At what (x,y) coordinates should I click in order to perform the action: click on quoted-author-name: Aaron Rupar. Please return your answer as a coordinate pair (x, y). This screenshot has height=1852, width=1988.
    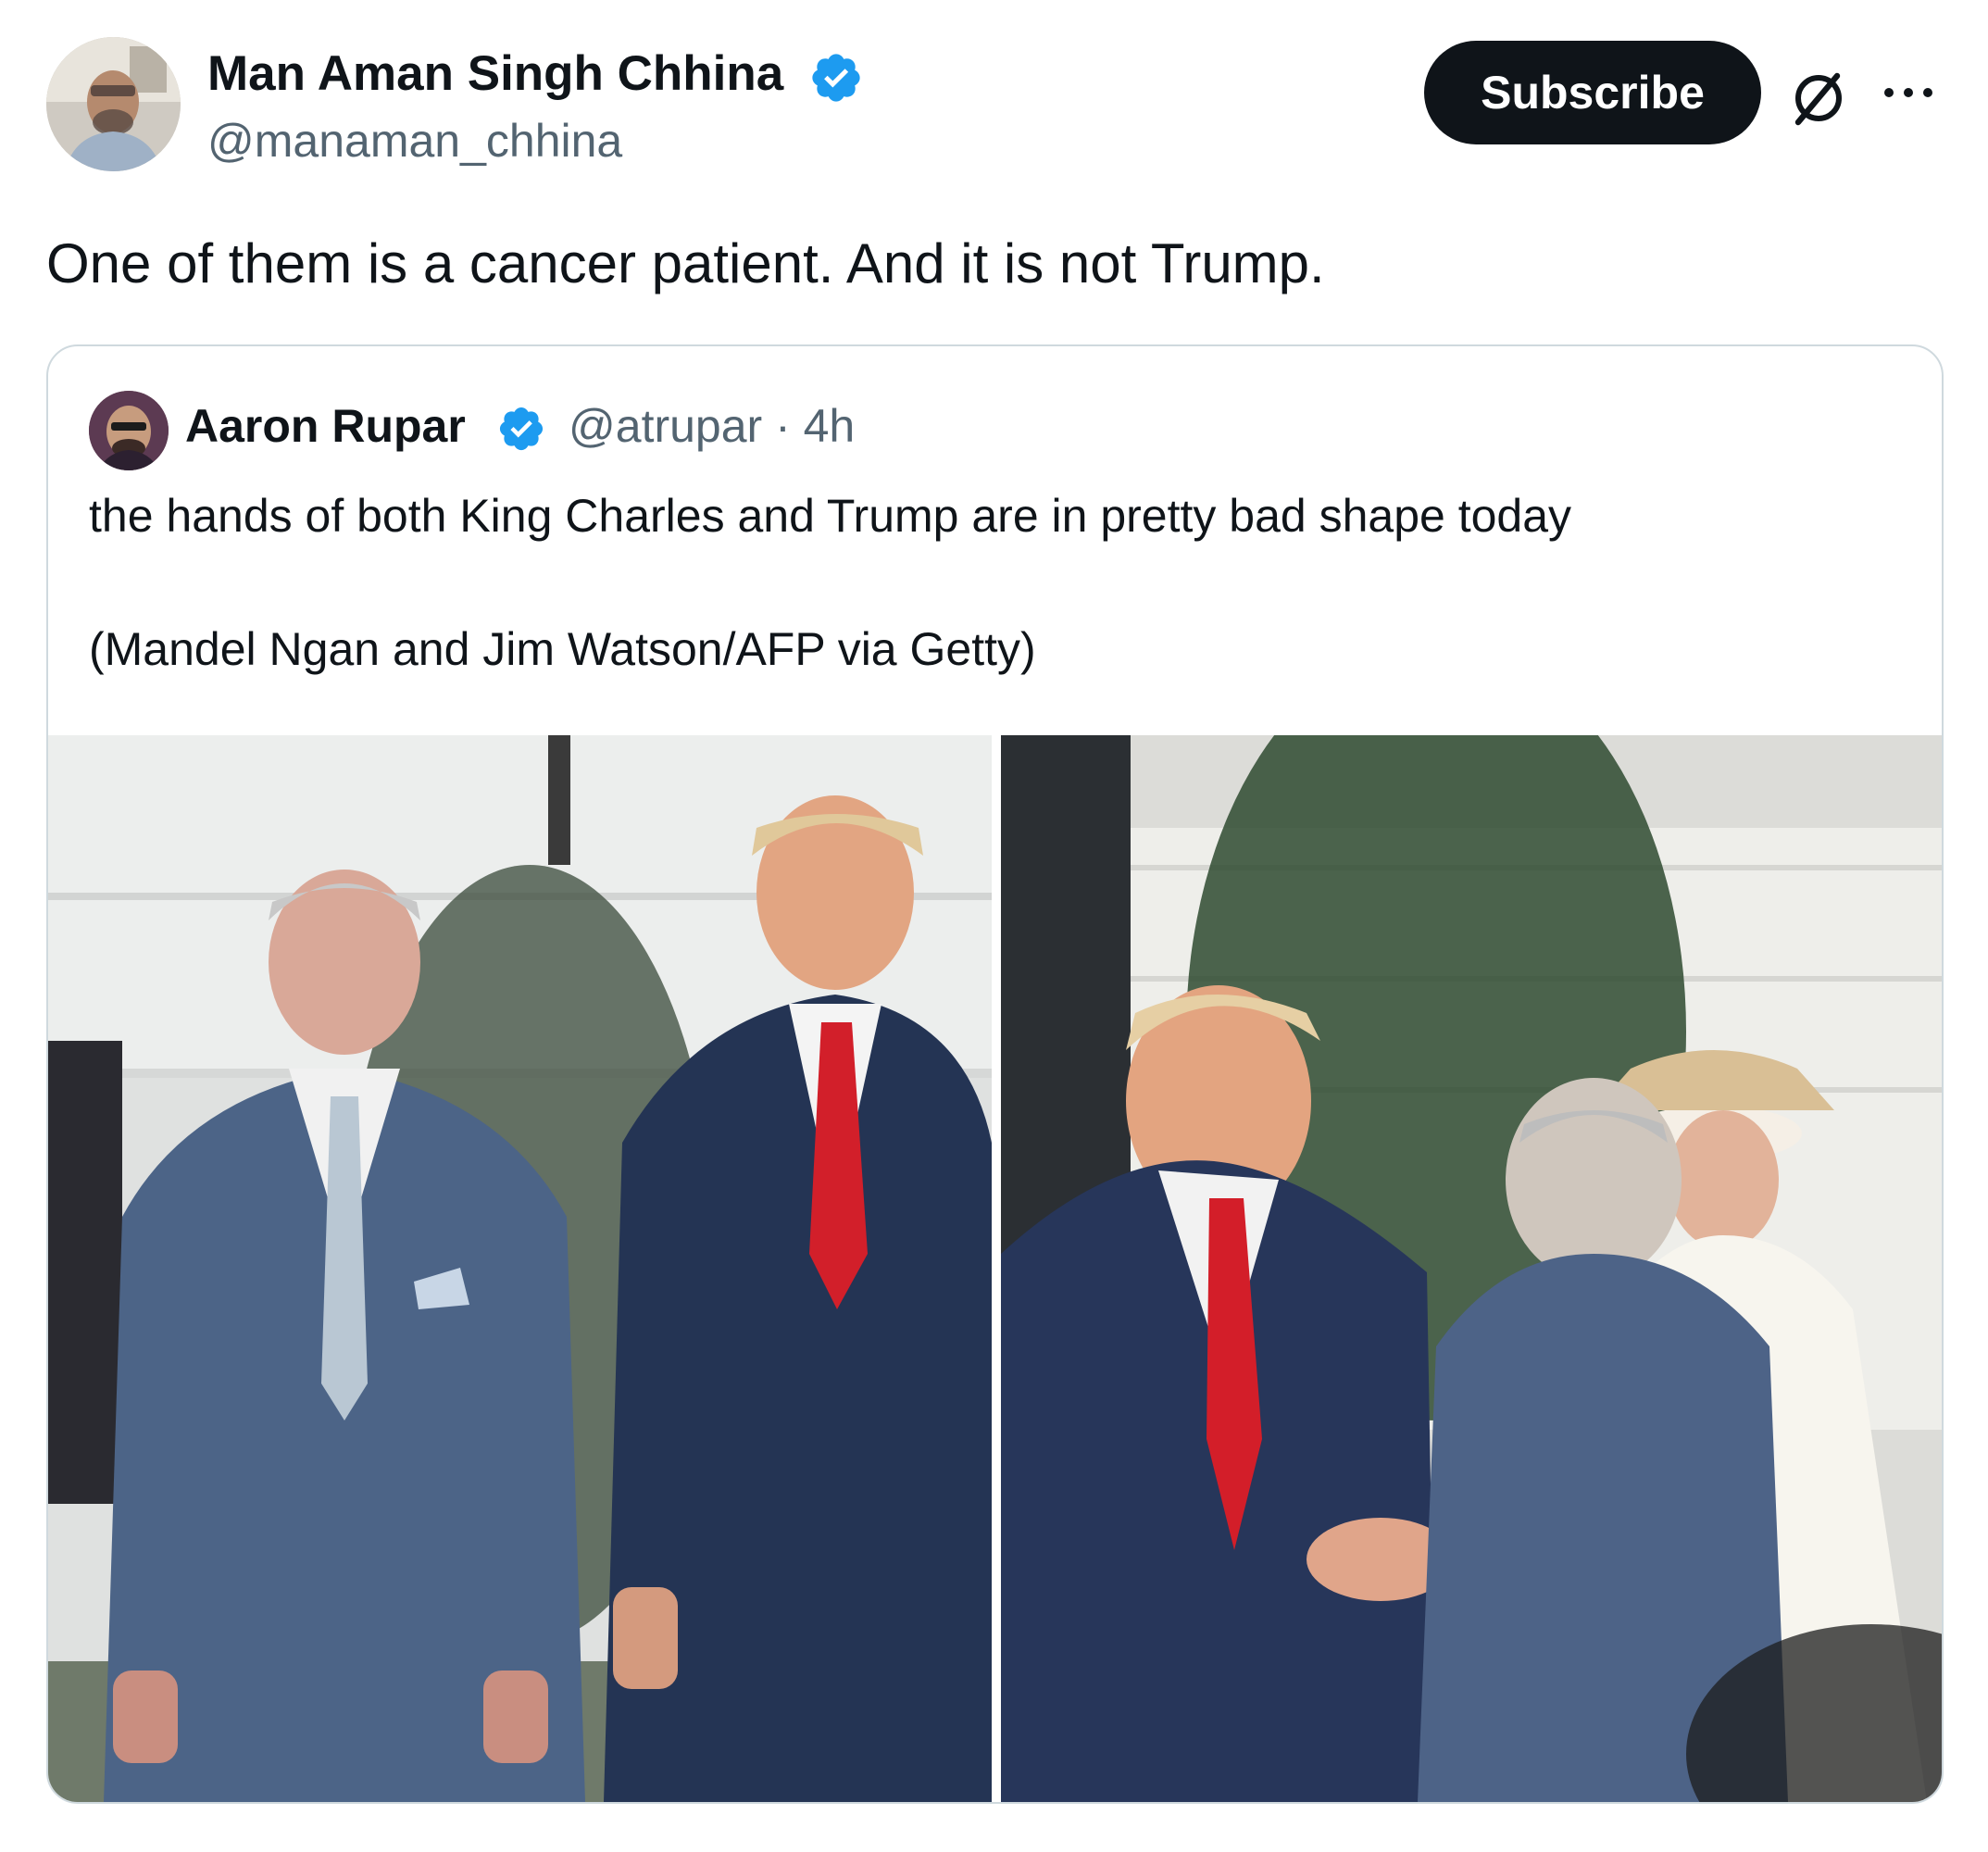
    Looking at the image, I should click on (325, 426).